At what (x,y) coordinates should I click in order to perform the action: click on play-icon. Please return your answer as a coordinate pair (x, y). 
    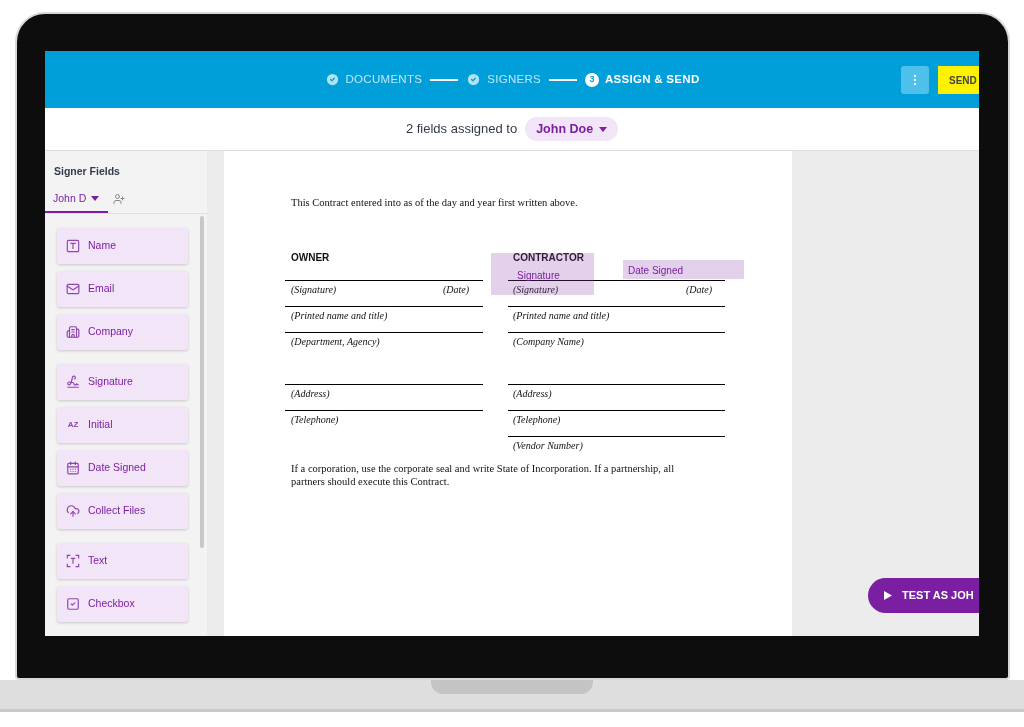
    Looking at the image, I should click on (888, 595).